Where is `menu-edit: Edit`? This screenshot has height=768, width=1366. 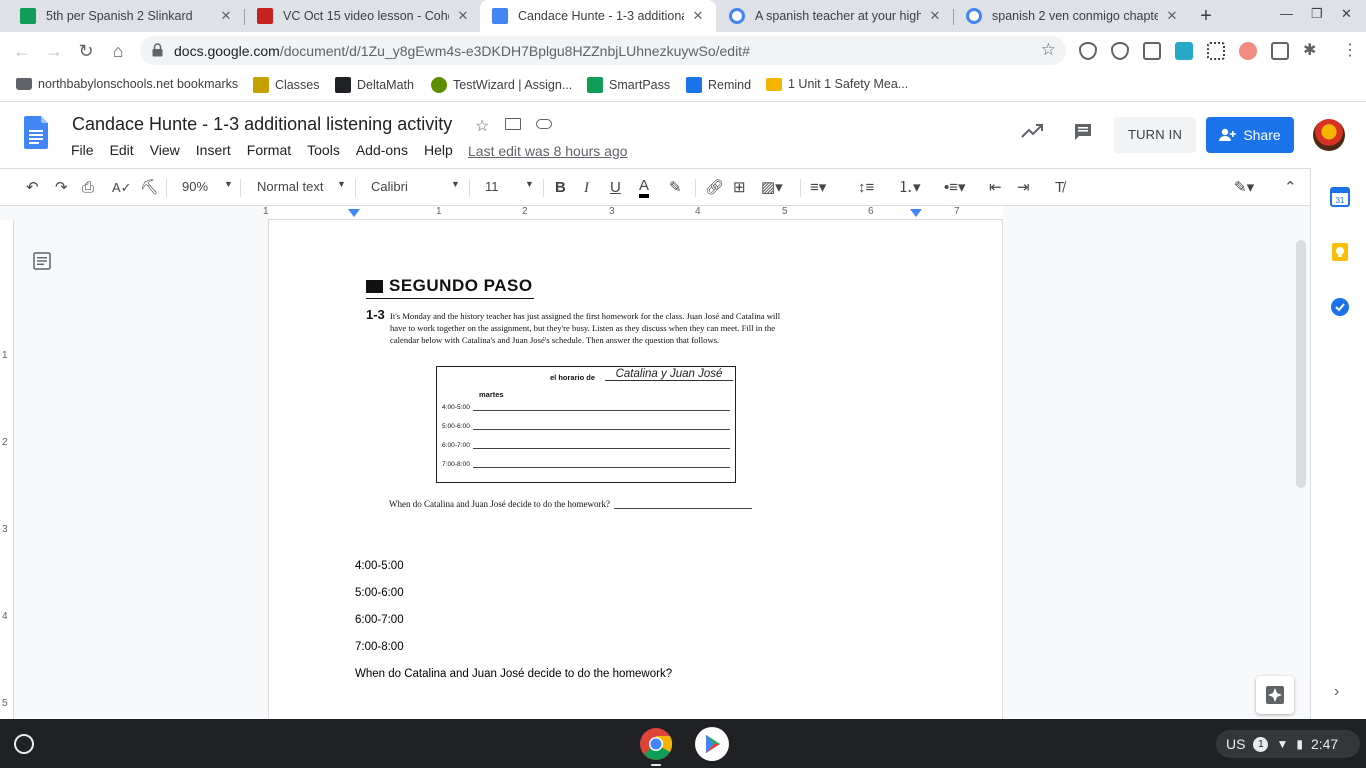
menu-edit: Edit is located at coordinates (122, 150).